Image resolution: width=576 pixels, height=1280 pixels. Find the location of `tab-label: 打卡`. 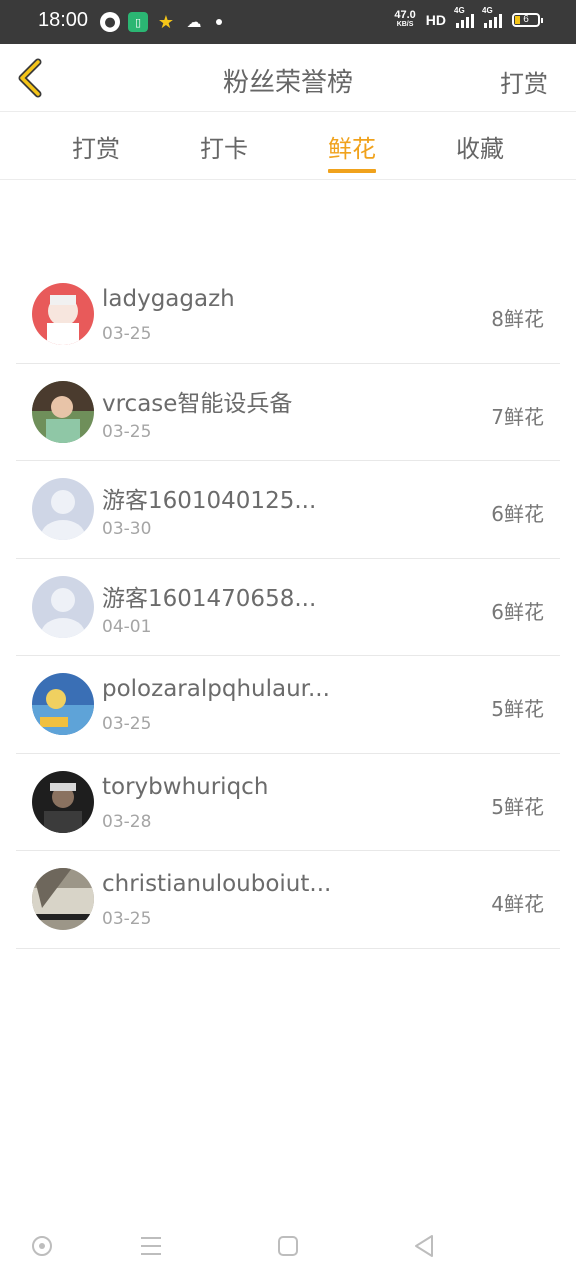

tab-label: 打卡 is located at coordinates (224, 149).